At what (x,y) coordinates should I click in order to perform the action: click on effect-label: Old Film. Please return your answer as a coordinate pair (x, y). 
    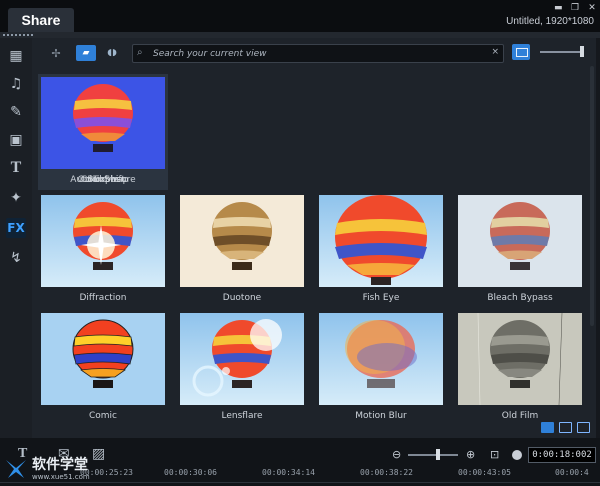
    Looking at the image, I should click on (520, 416).